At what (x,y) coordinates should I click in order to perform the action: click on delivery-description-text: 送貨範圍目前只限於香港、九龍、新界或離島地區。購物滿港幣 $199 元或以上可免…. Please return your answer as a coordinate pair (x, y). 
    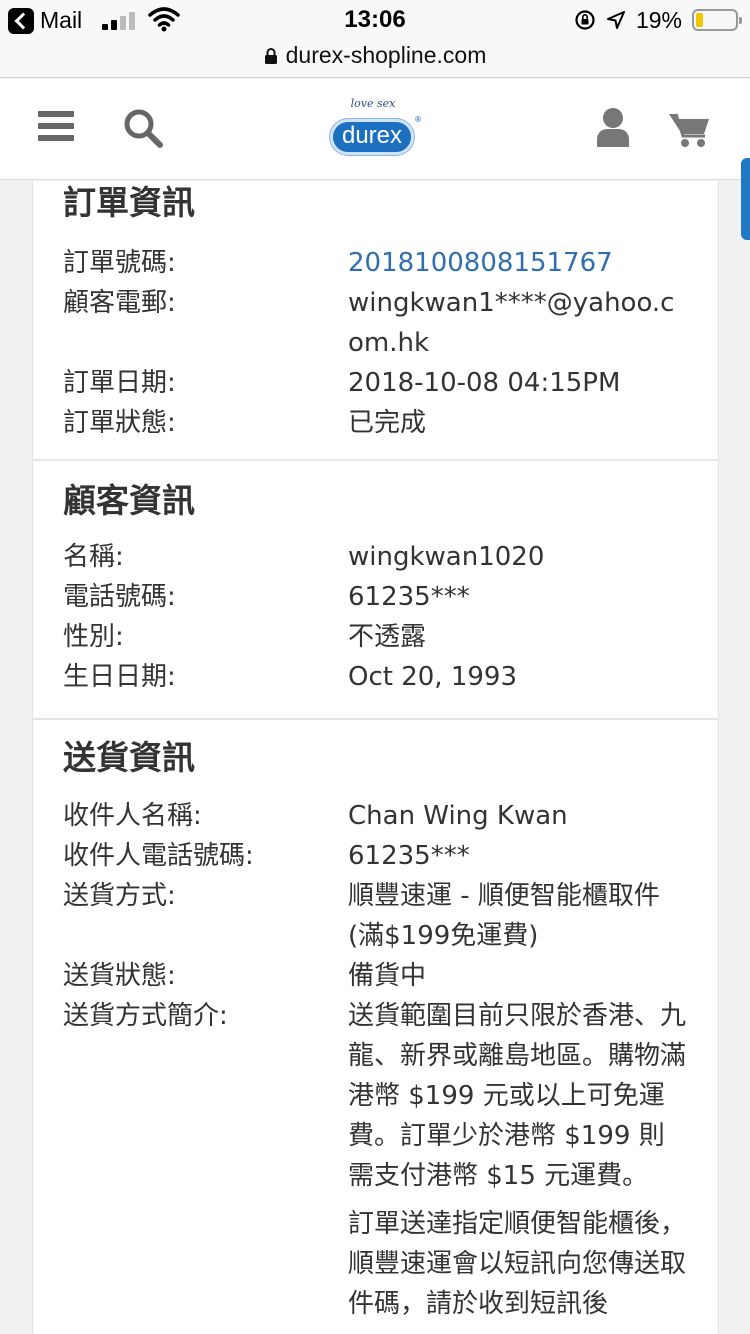
    Looking at the image, I should click on (517, 1096).